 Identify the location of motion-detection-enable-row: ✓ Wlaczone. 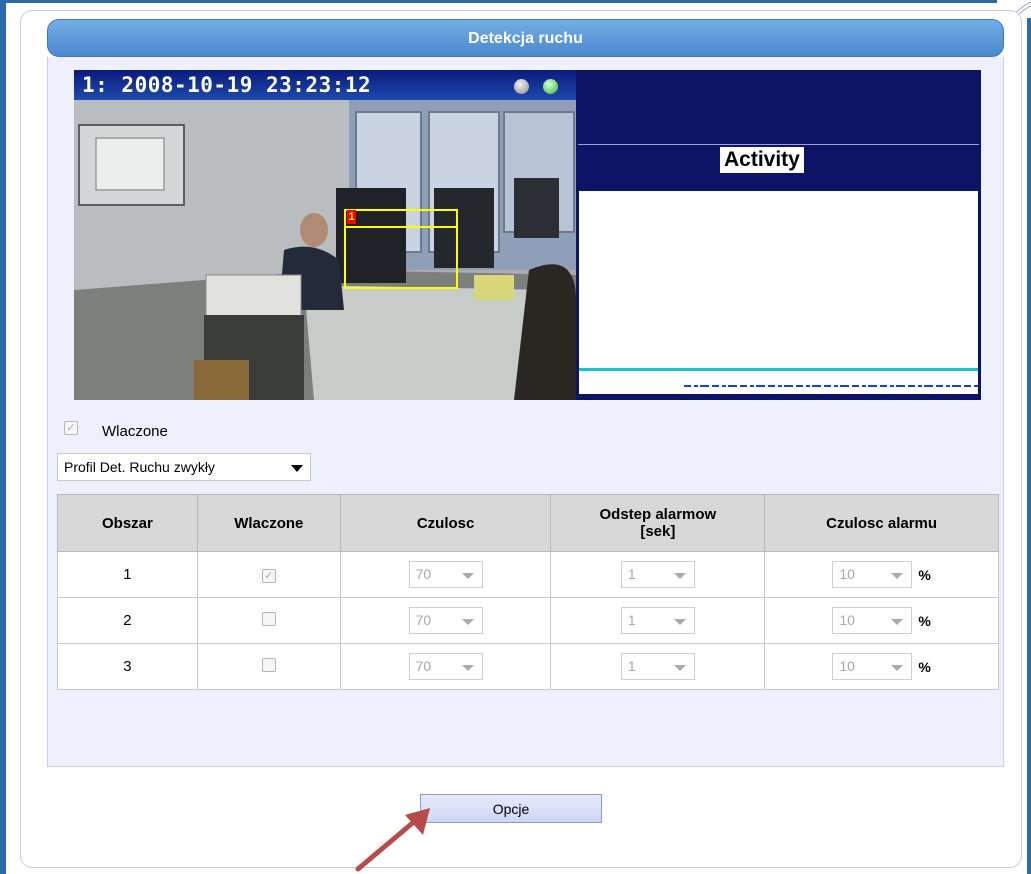
(116, 429).